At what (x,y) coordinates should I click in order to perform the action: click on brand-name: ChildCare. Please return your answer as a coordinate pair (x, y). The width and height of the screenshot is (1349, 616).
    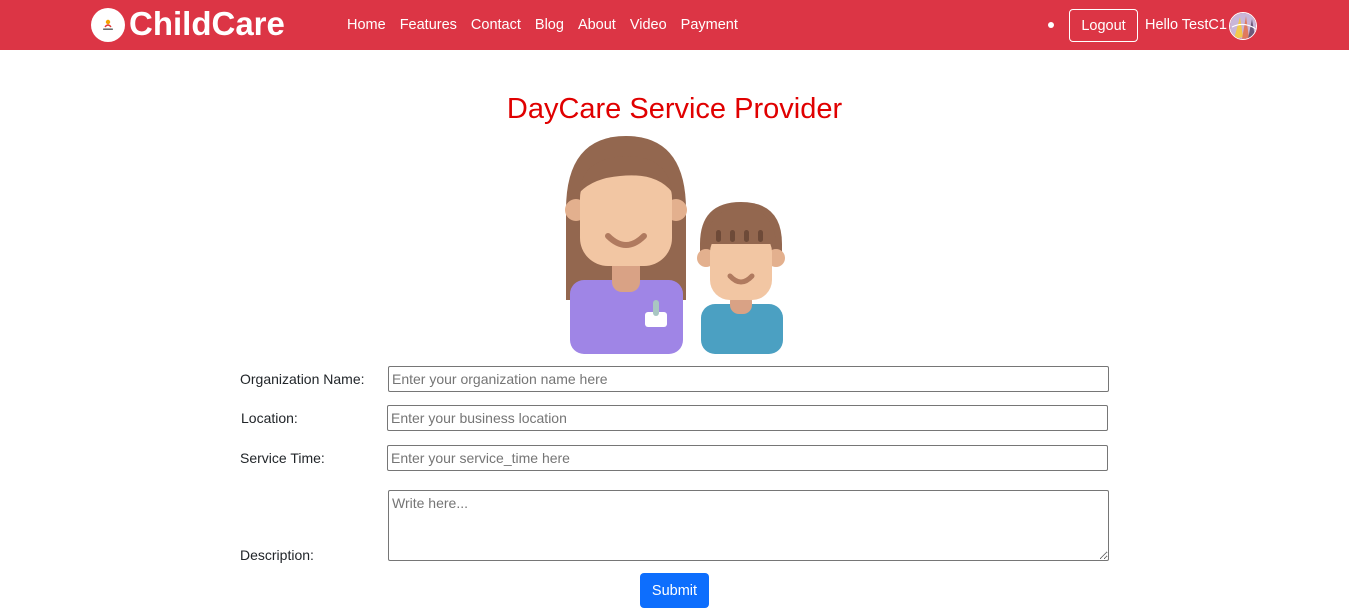
    Looking at the image, I should click on (207, 24).